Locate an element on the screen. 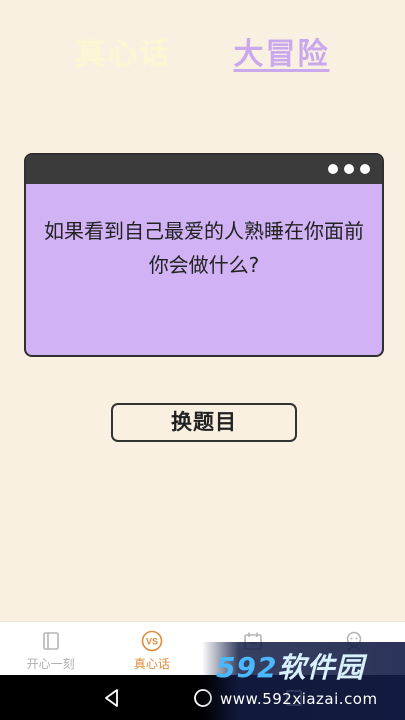  vs-icon: VS is located at coordinates (152, 641).